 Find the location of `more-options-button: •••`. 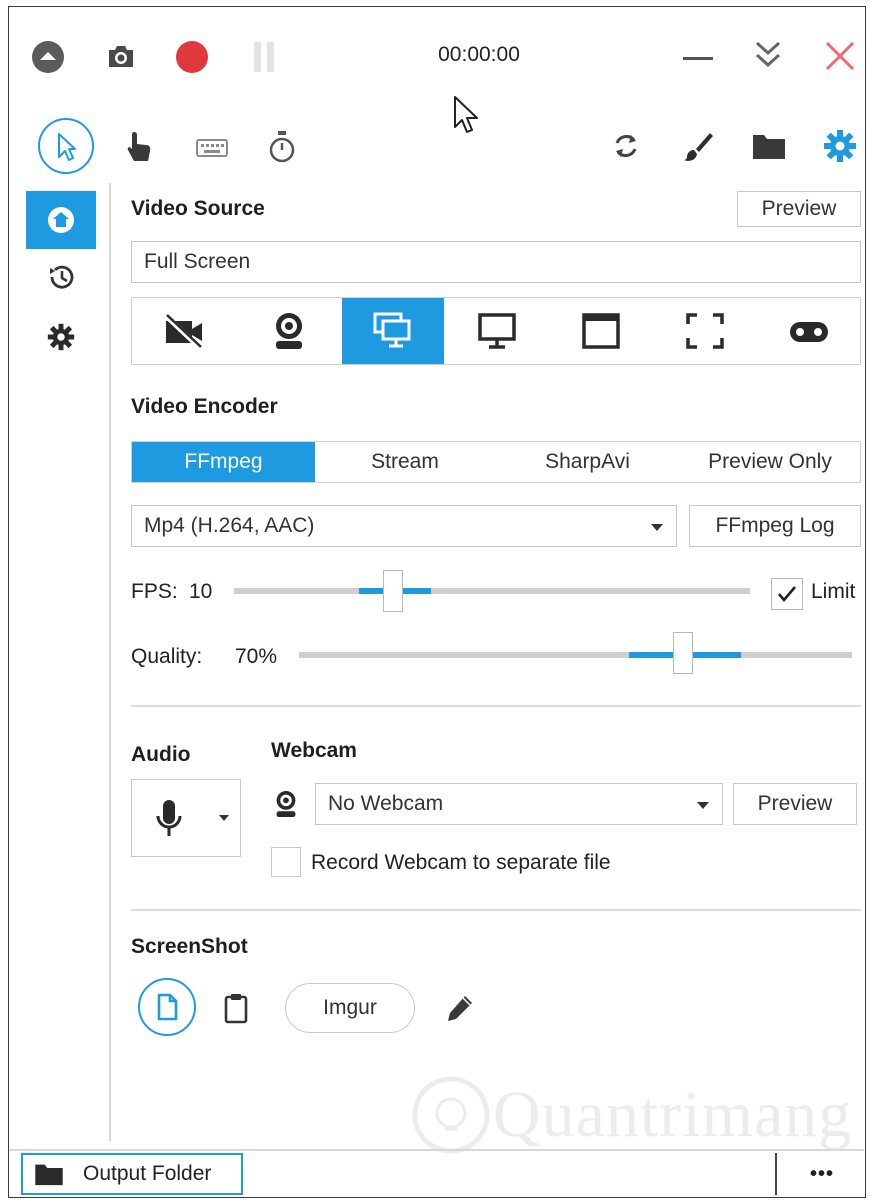

more-options-button: ••• is located at coordinates (822, 1174).